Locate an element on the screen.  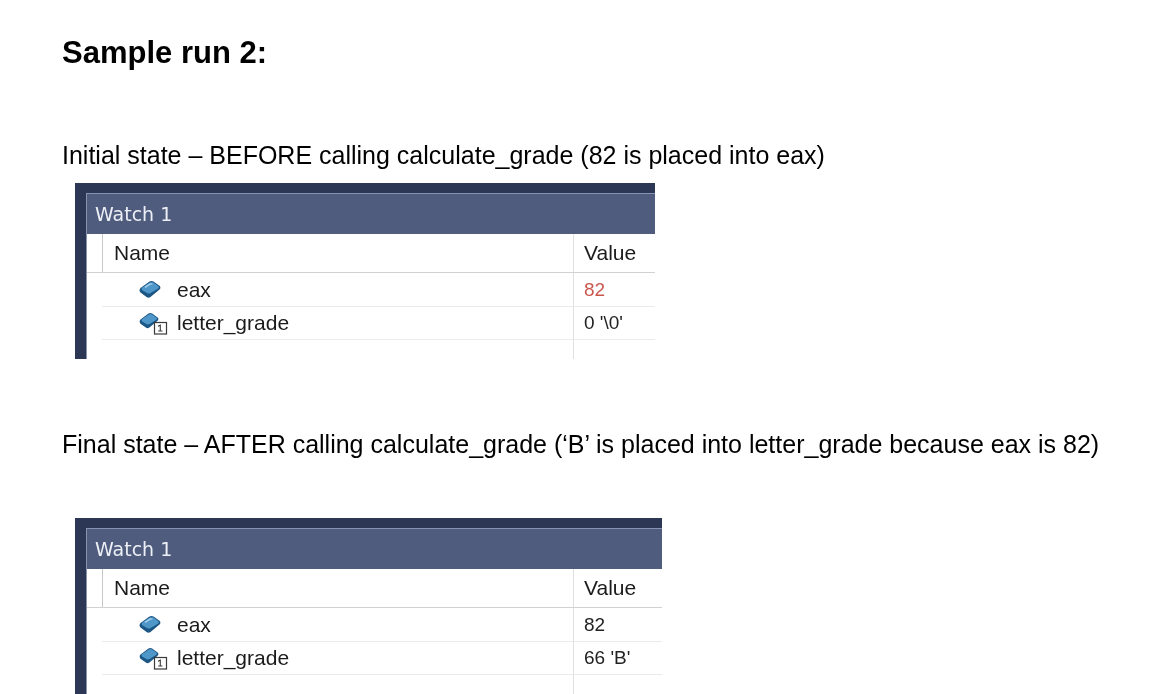
page-heading: Sample run 2: is located at coordinates (164, 53).